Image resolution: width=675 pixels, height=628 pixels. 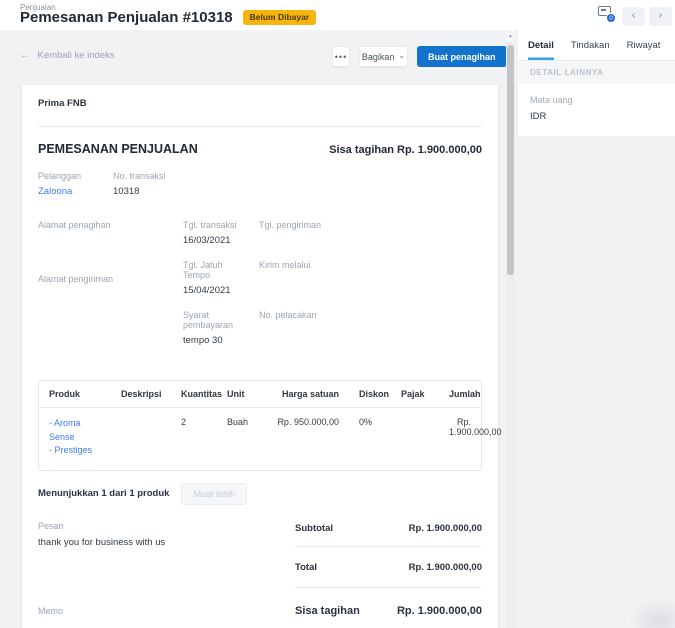 What do you see at coordinates (551, 100) in the screenshot?
I see `currency-label: Mata uang` at bounding box center [551, 100].